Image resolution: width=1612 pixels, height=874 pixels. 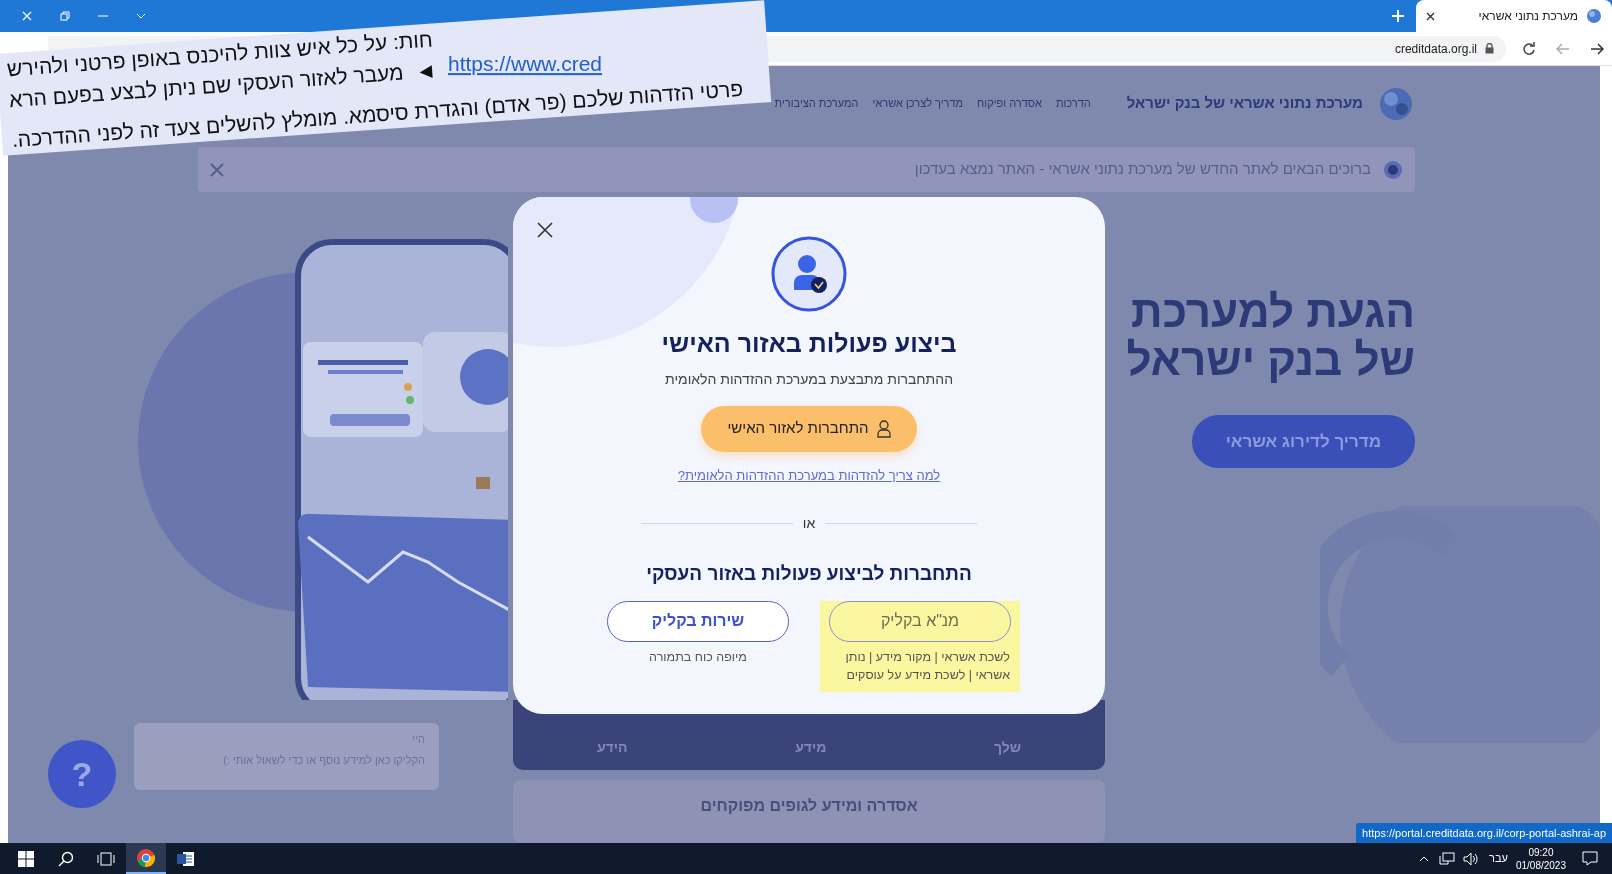 What do you see at coordinates (811, 747) in the screenshot?
I see `card-label: מידע` at bounding box center [811, 747].